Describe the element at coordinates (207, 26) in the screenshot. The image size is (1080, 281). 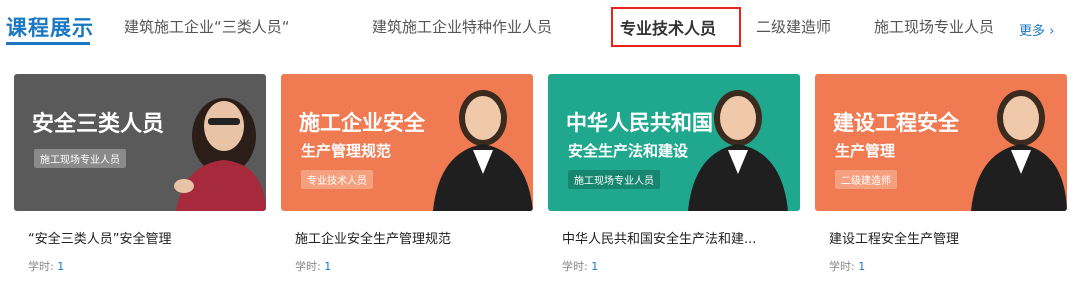
I see `tab-construction-three-types: 建筑施工企业“三类人员“` at that location.